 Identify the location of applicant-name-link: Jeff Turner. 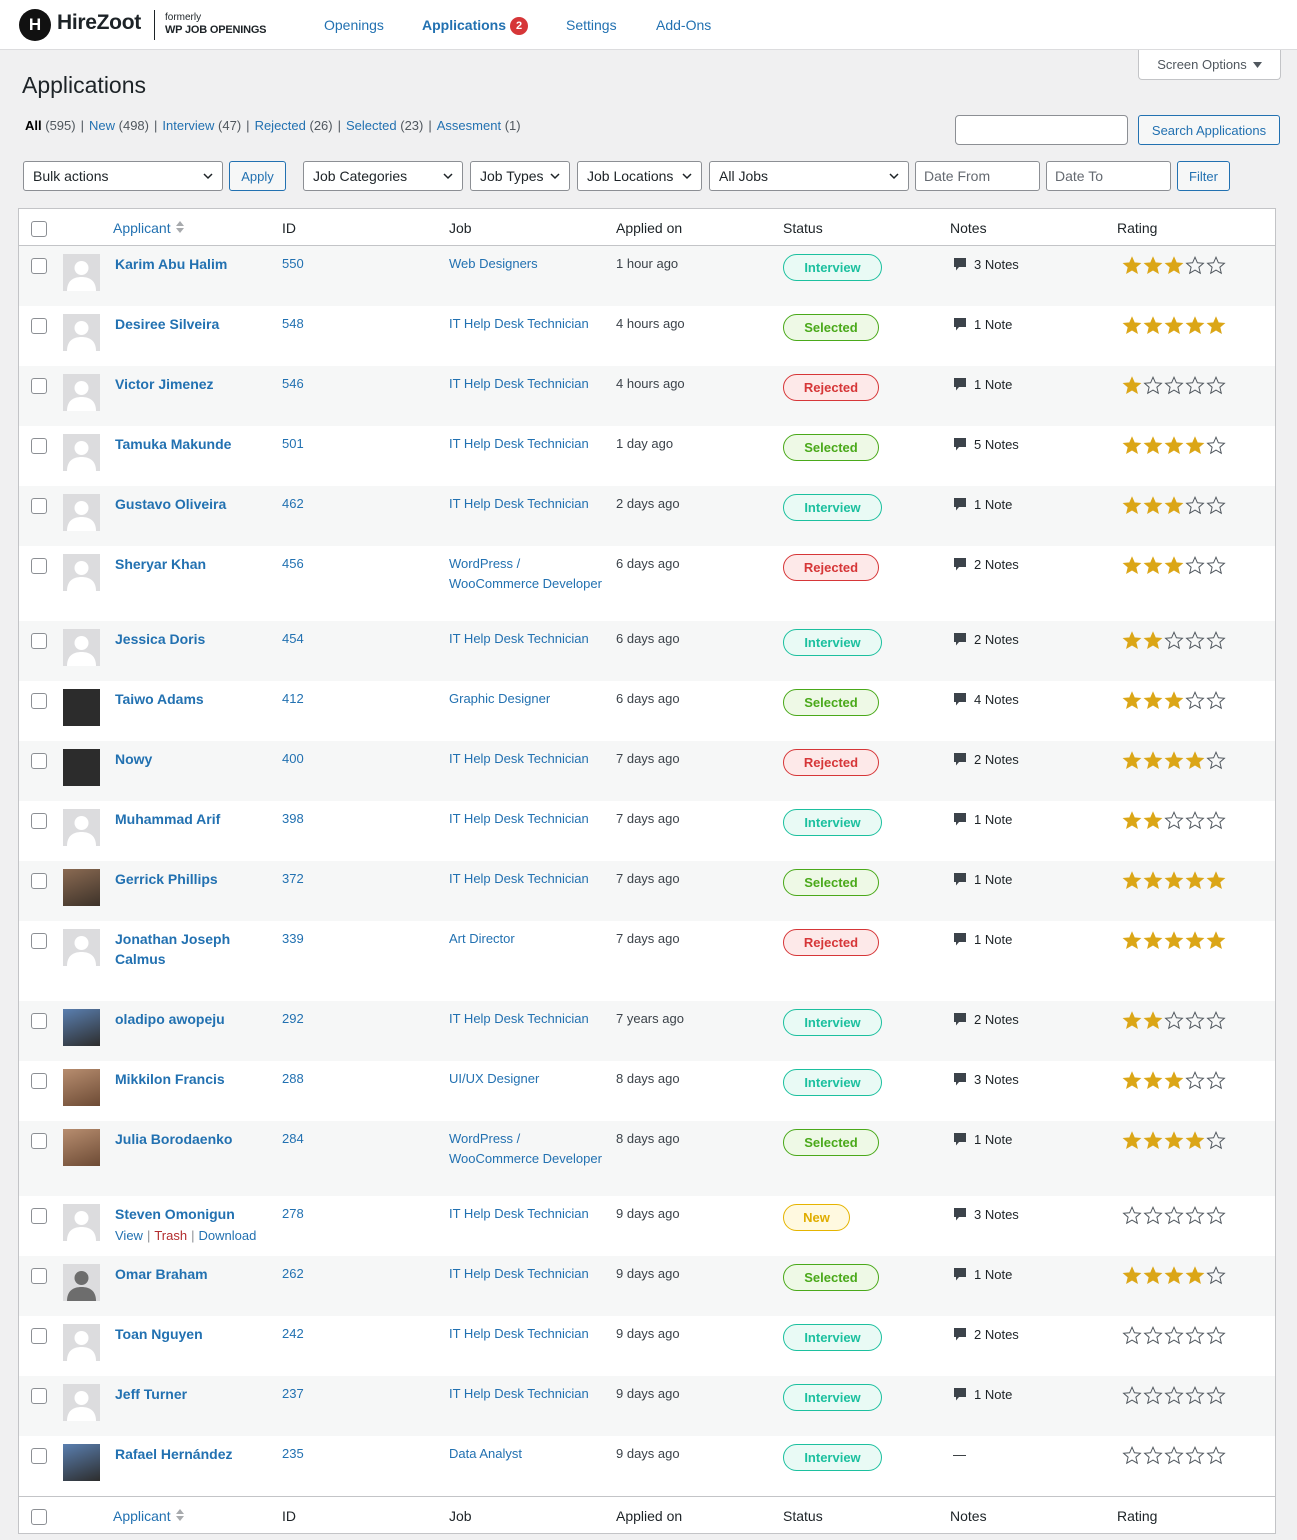
(192, 1394).